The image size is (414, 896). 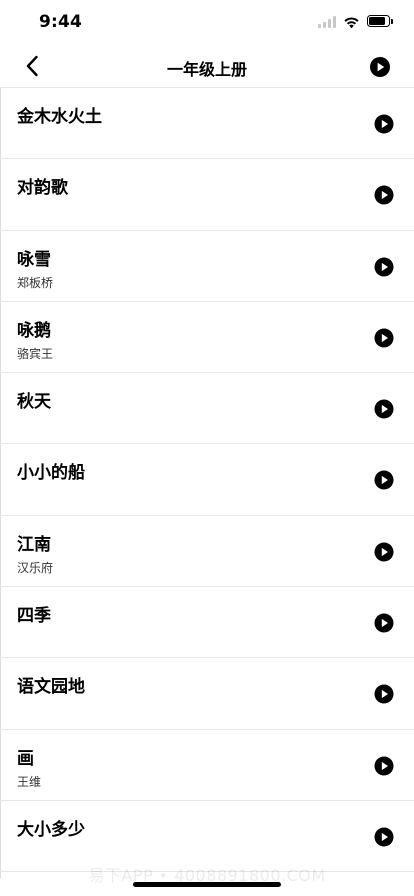 I want to click on lesson-title: 江南, so click(x=34, y=544).